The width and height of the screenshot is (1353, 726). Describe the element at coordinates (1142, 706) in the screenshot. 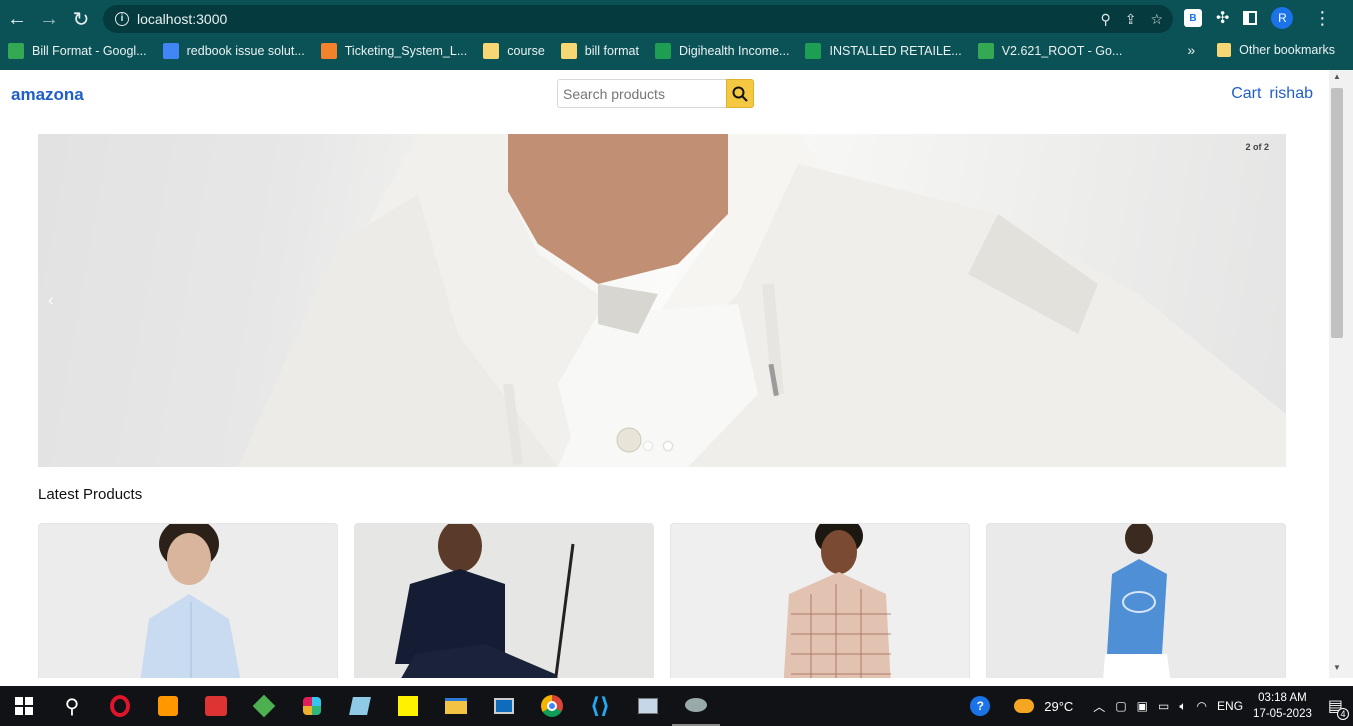

I see `display-icon: ▣` at that location.